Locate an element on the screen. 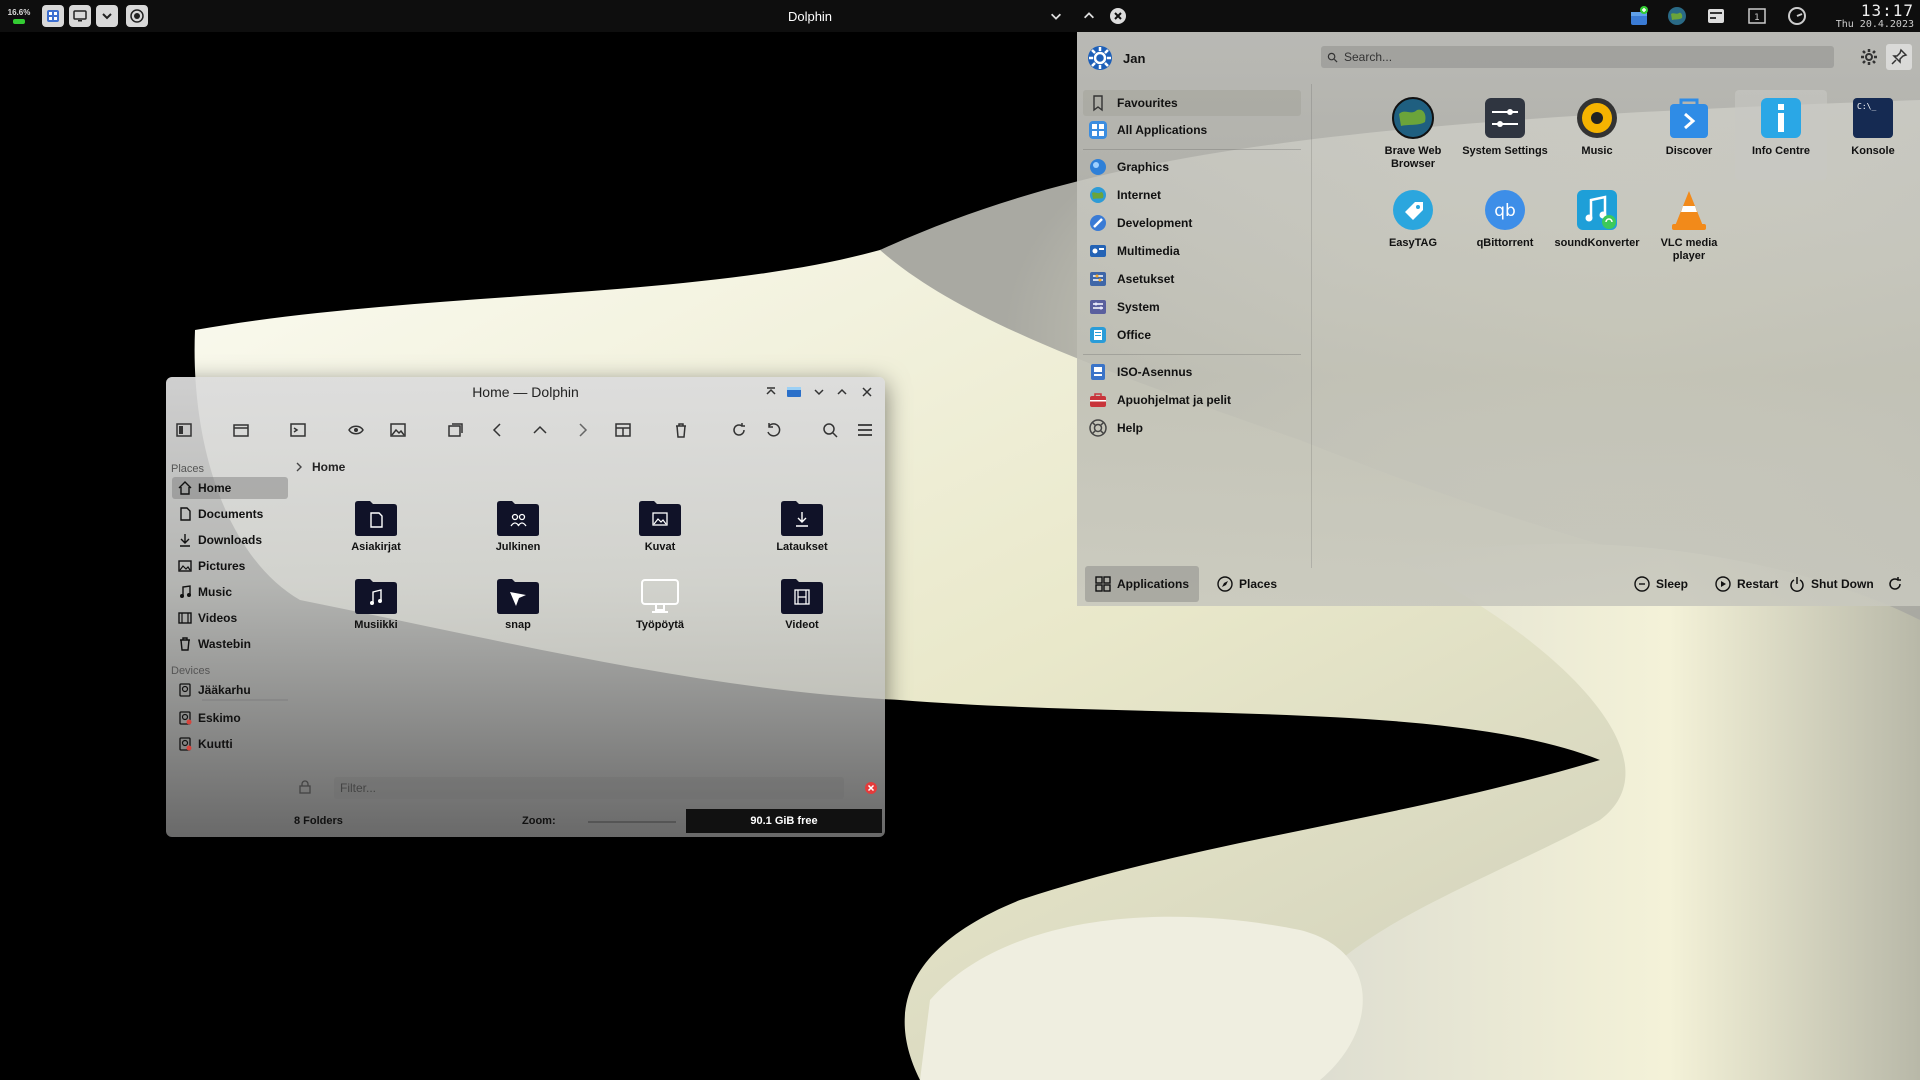 This screenshot has width=1920, height=1080. app-konsole: C:\_ Konsole is located at coordinates (1873, 135).